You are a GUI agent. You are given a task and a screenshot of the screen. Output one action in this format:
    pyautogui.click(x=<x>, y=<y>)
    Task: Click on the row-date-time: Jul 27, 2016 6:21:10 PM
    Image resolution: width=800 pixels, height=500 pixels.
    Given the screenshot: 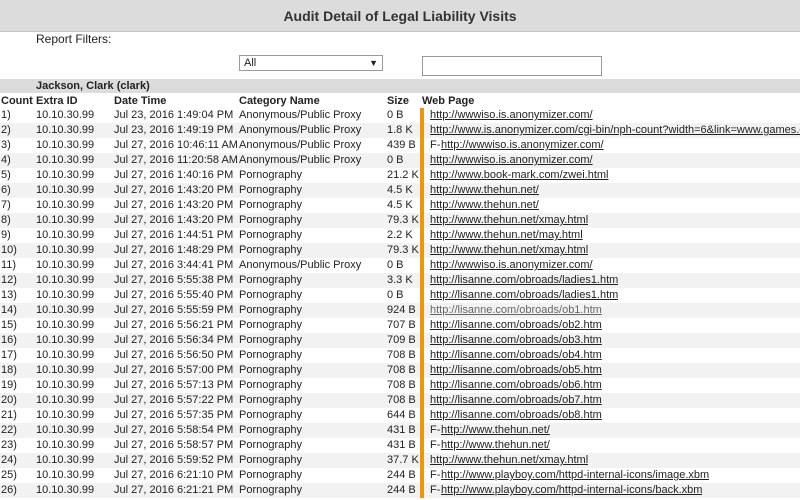 What is the action you would take?
    pyautogui.click(x=174, y=475)
    